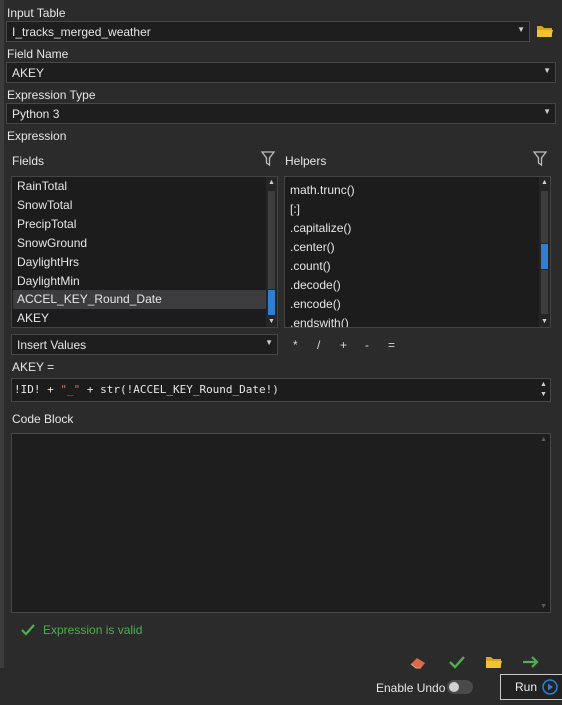 This screenshot has height=705, width=562. I want to click on list-item: .count(), so click(413, 266).